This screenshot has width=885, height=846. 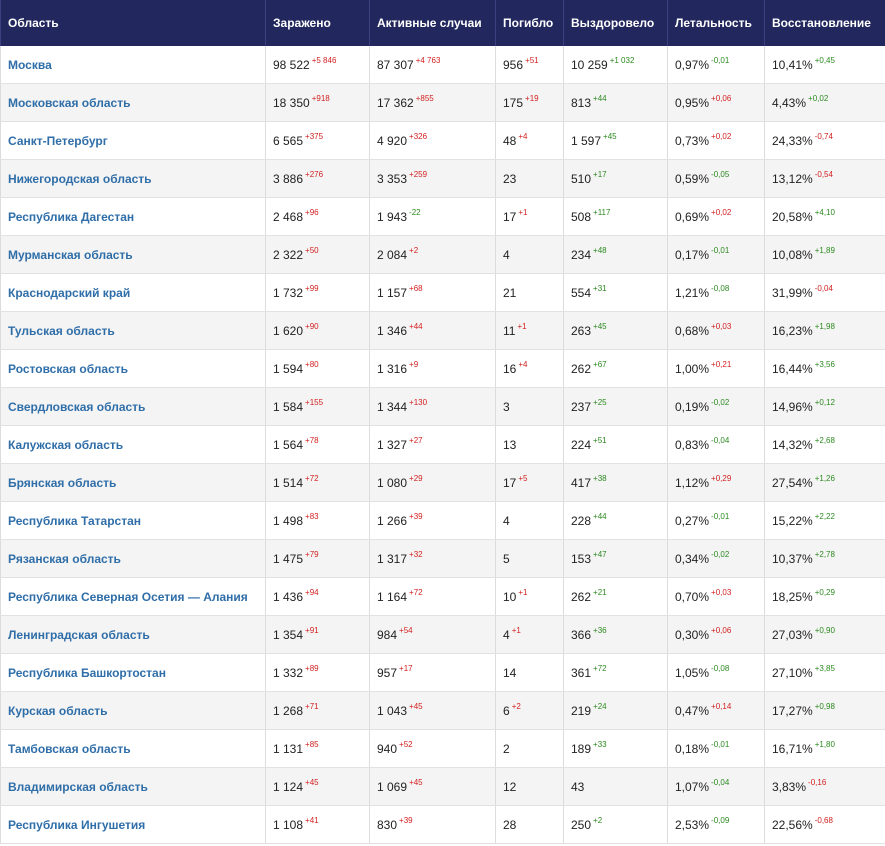 I want to click on region-link: Республика Башкортостан, so click(x=87, y=673).